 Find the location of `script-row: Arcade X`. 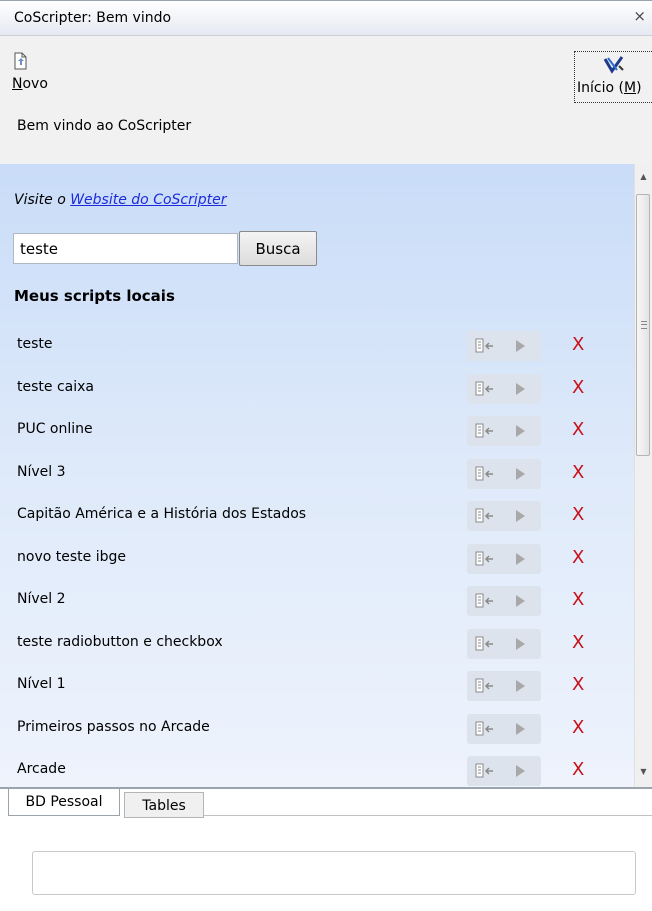

script-row: Arcade X is located at coordinates (317, 768).